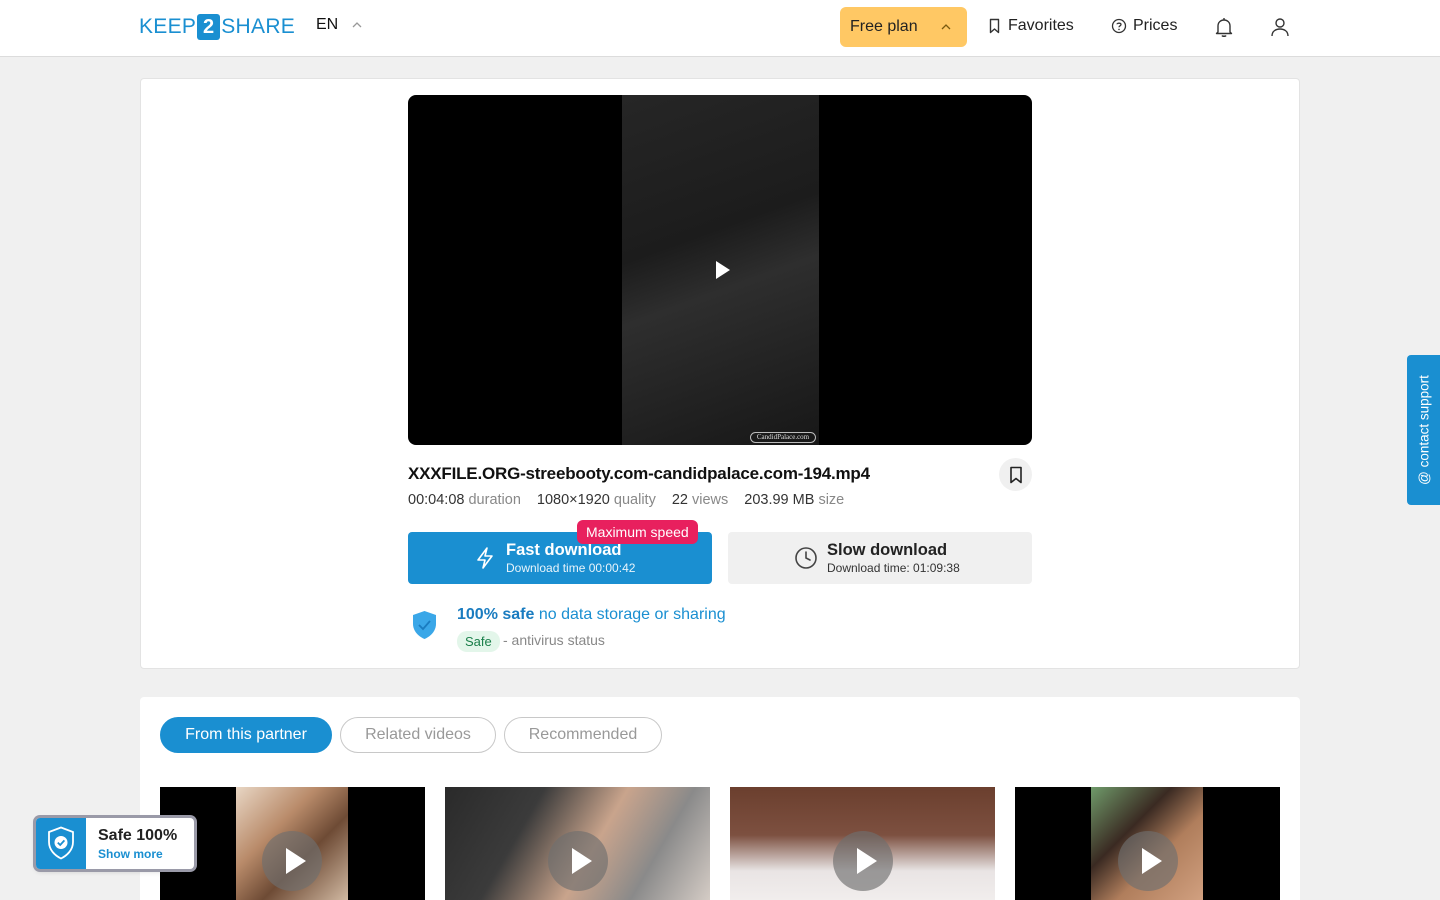 This screenshot has width=1440, height=900. Describe the element at coordinates (720, 28) in the screenshot. I see `top-navigation-bar: KEEP 2 SHARE EN Free plan Favorites Prices` at that location.